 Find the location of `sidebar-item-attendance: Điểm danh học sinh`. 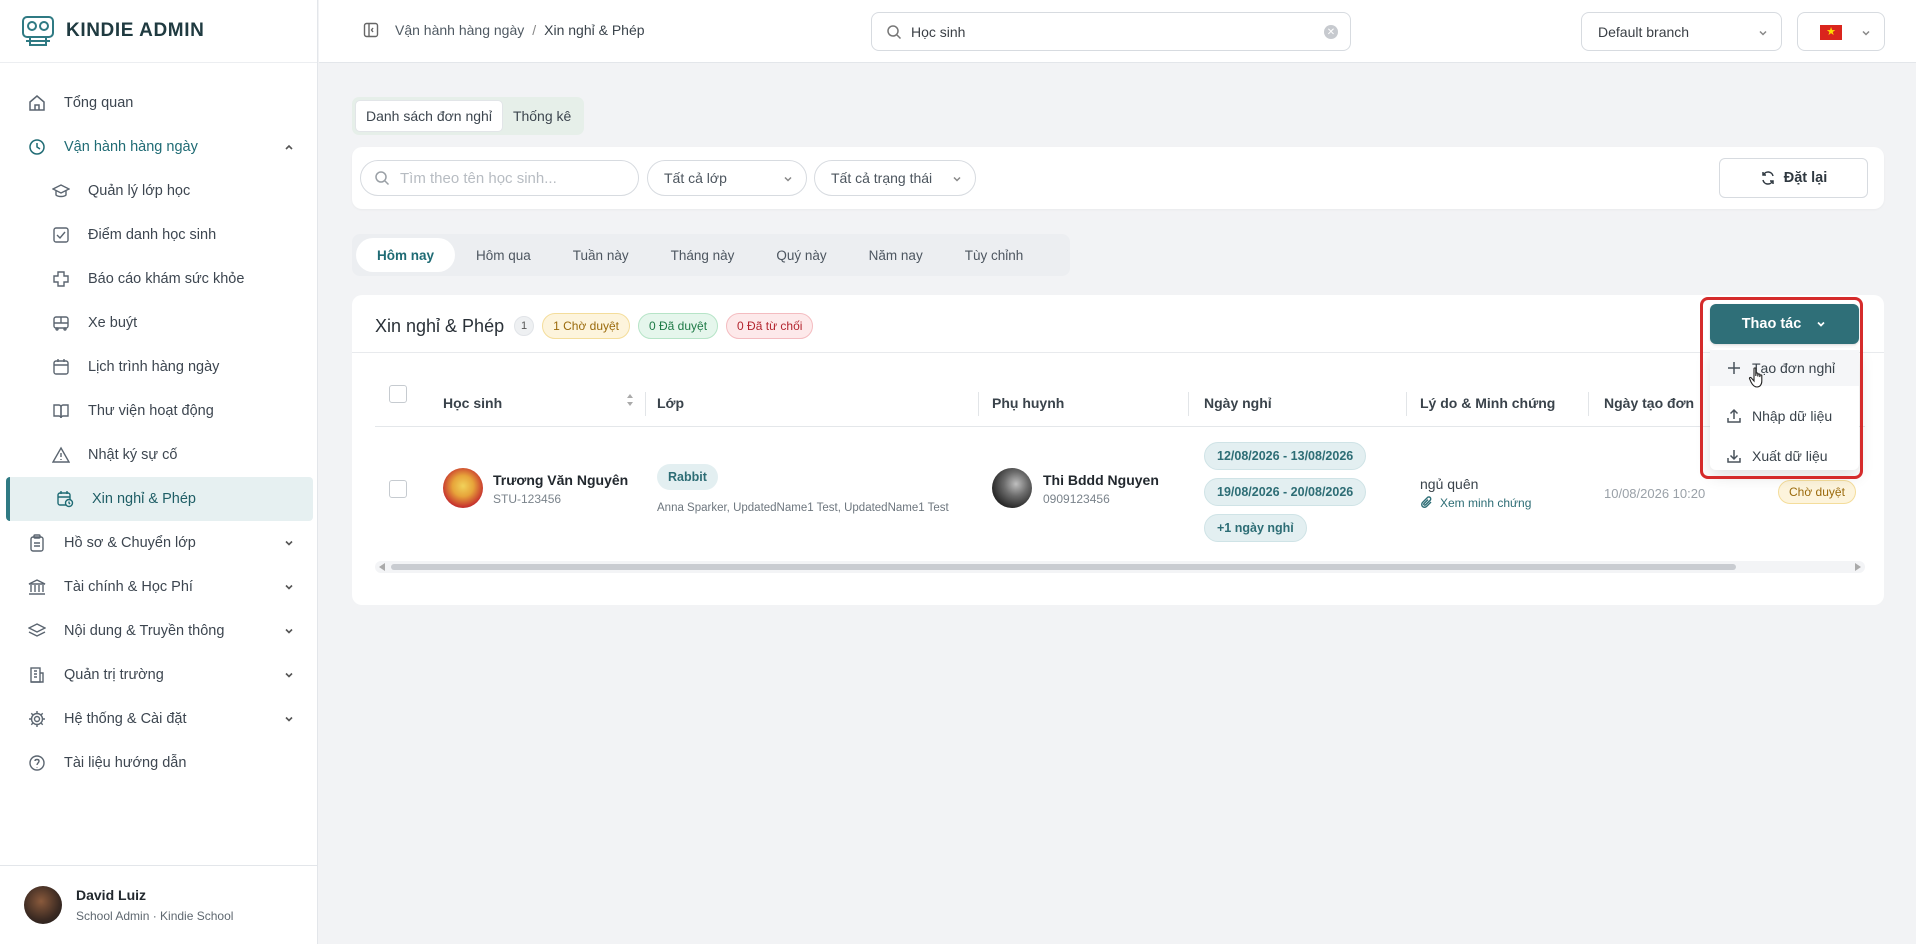

sidebar-item-attendance: Điểm danh học sinh is located at coordinates (158, 235).